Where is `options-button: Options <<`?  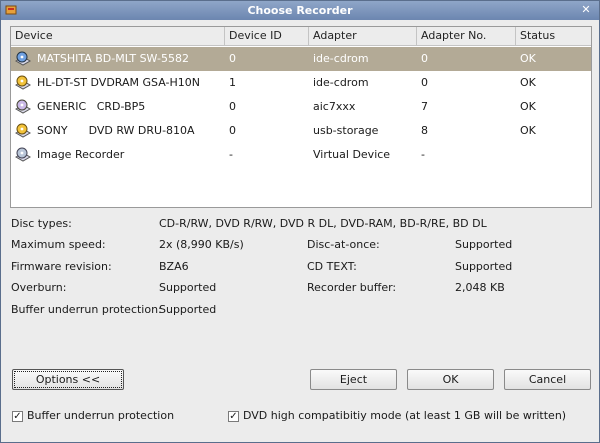 options-button: Options << is located at coordinates (68, 379).